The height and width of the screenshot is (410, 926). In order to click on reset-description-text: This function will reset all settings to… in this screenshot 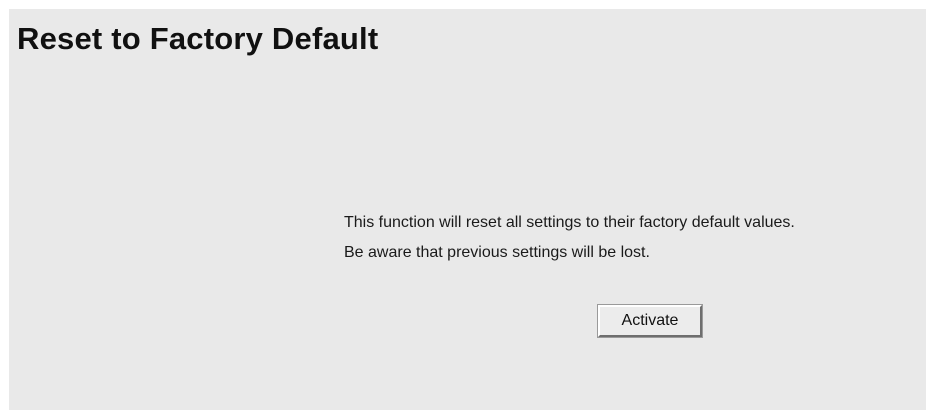, I will do `click(569, 222)`.